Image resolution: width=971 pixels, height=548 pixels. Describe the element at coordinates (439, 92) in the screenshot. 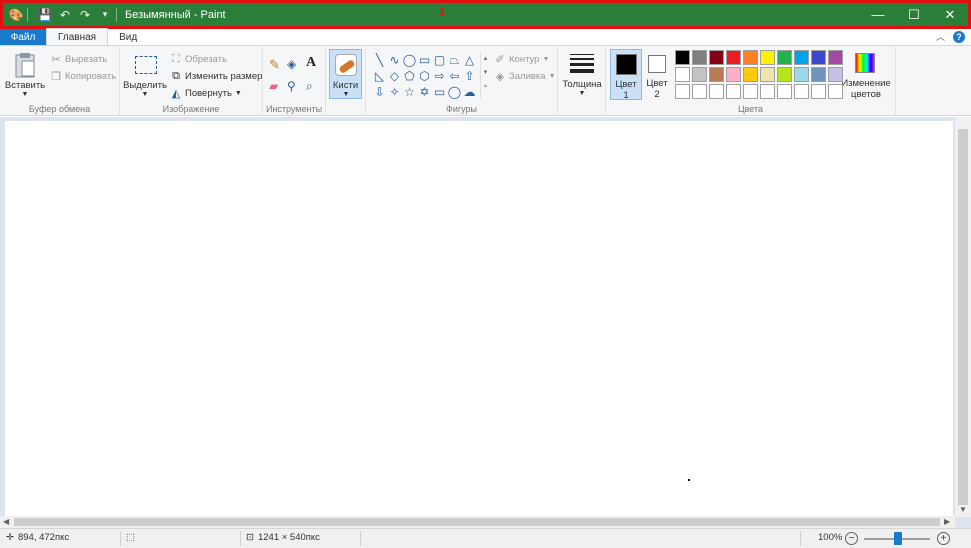

I see `rect-callout-shape-icon: ▭` at that location.